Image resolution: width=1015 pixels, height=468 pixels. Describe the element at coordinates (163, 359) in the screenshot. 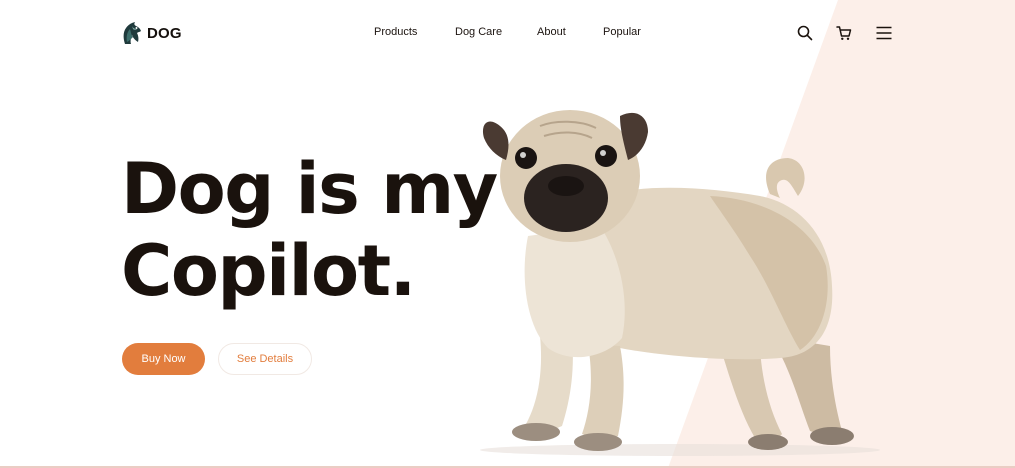

I see `buy-now-button: Buy Now` at that location.